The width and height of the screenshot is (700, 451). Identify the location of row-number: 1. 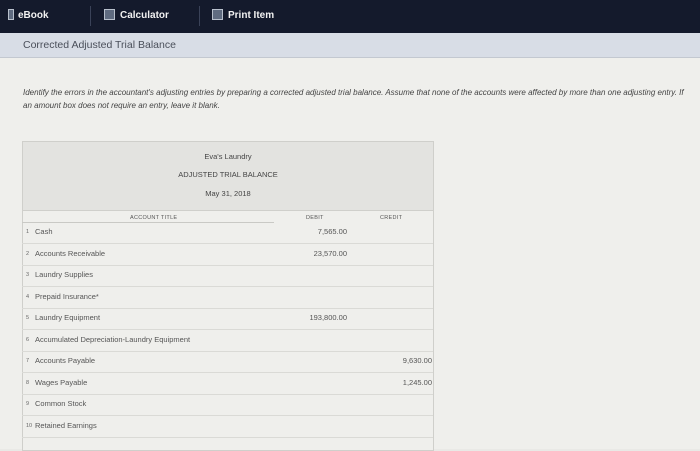
(28, 232).